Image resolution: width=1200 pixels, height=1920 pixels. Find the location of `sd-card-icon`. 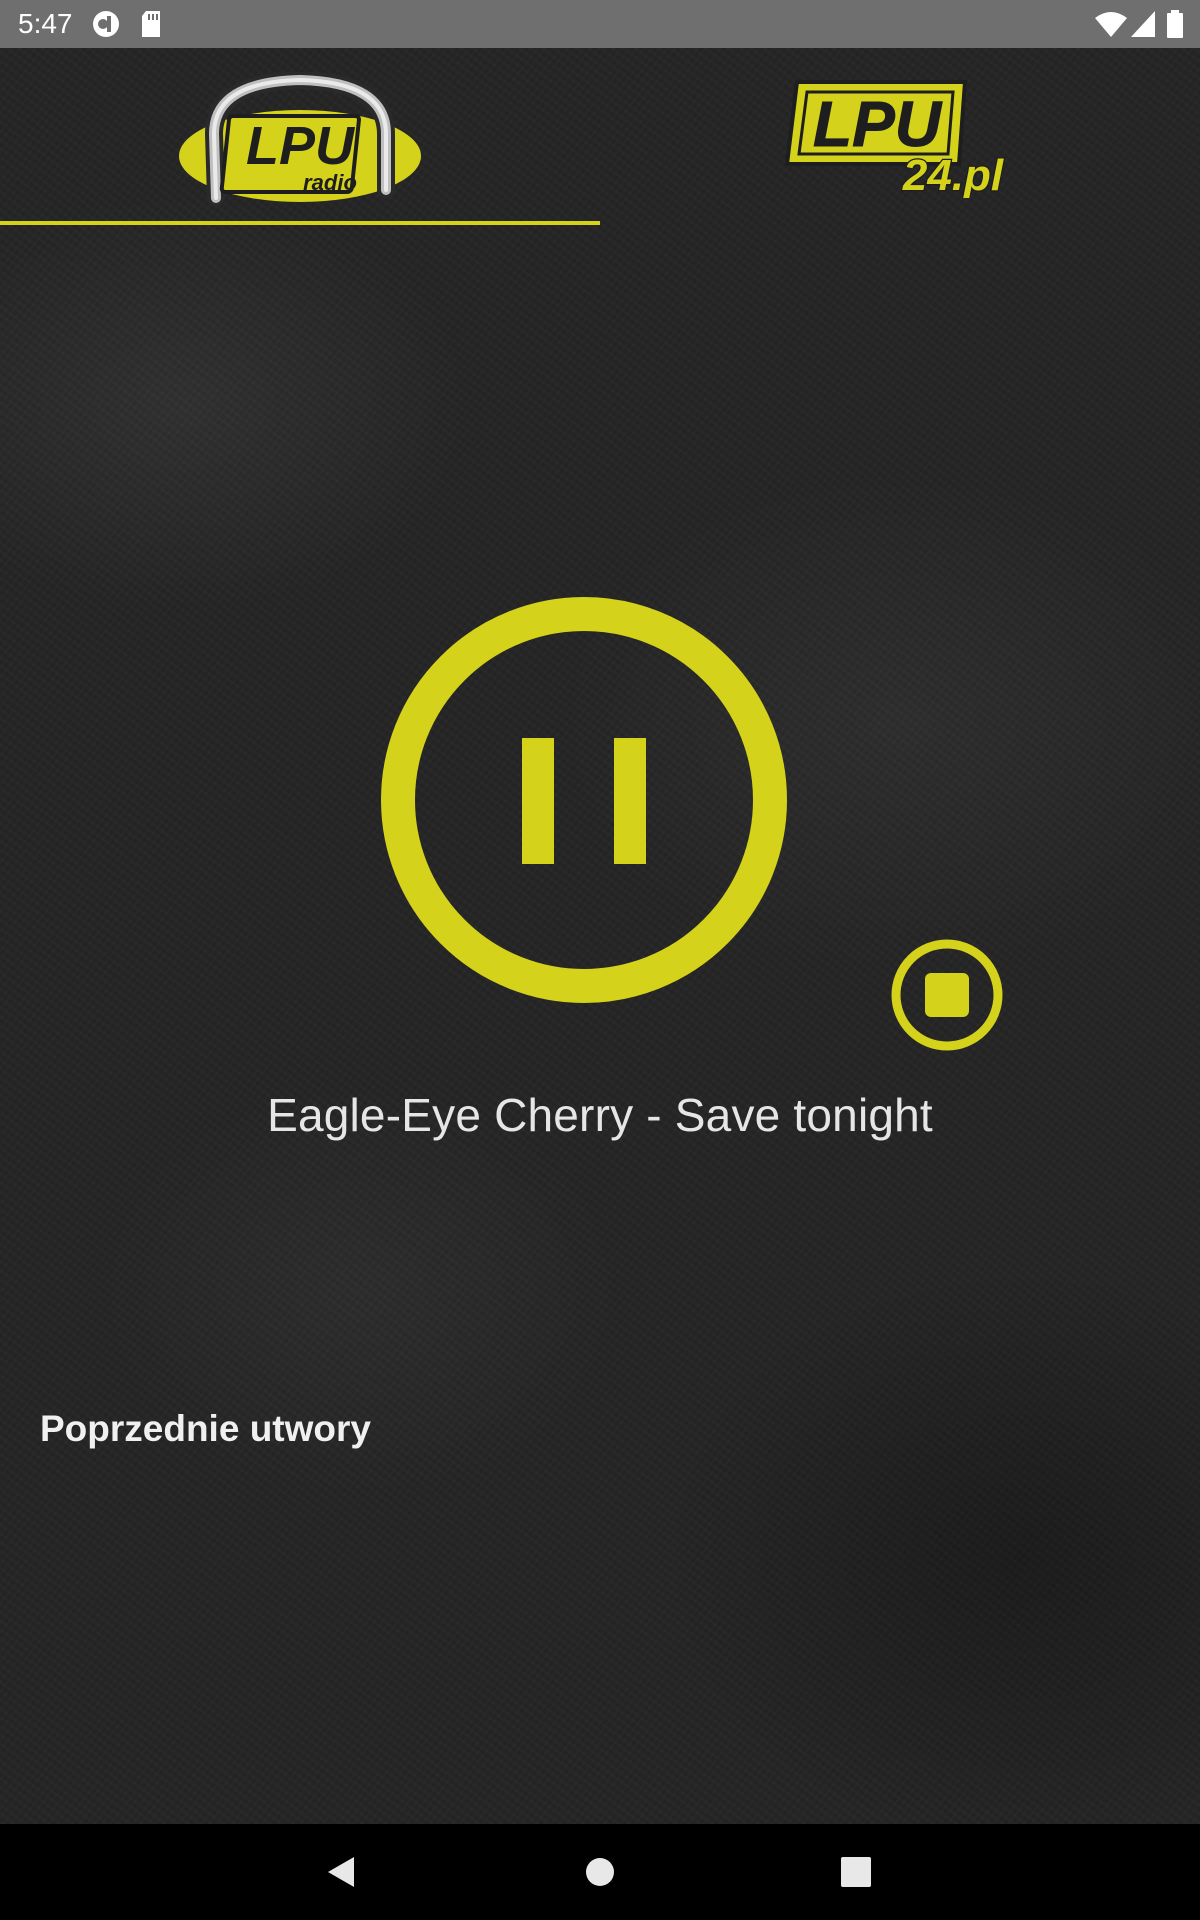

sd-card-icon is located at coordinates (151, 24).